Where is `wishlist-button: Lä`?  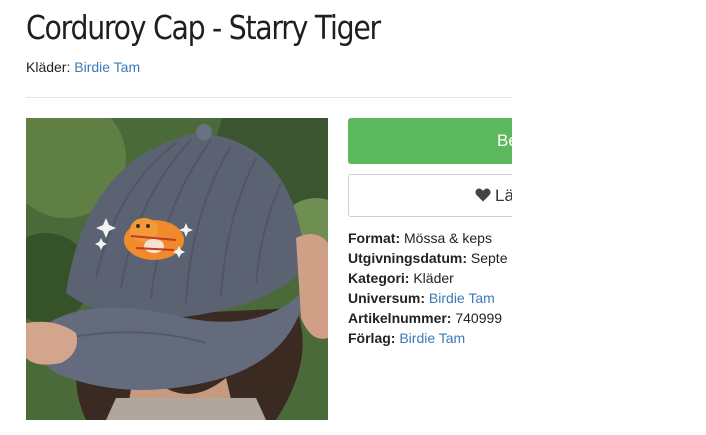
wishlist-button: Lä is located at coordinates (430, 195).